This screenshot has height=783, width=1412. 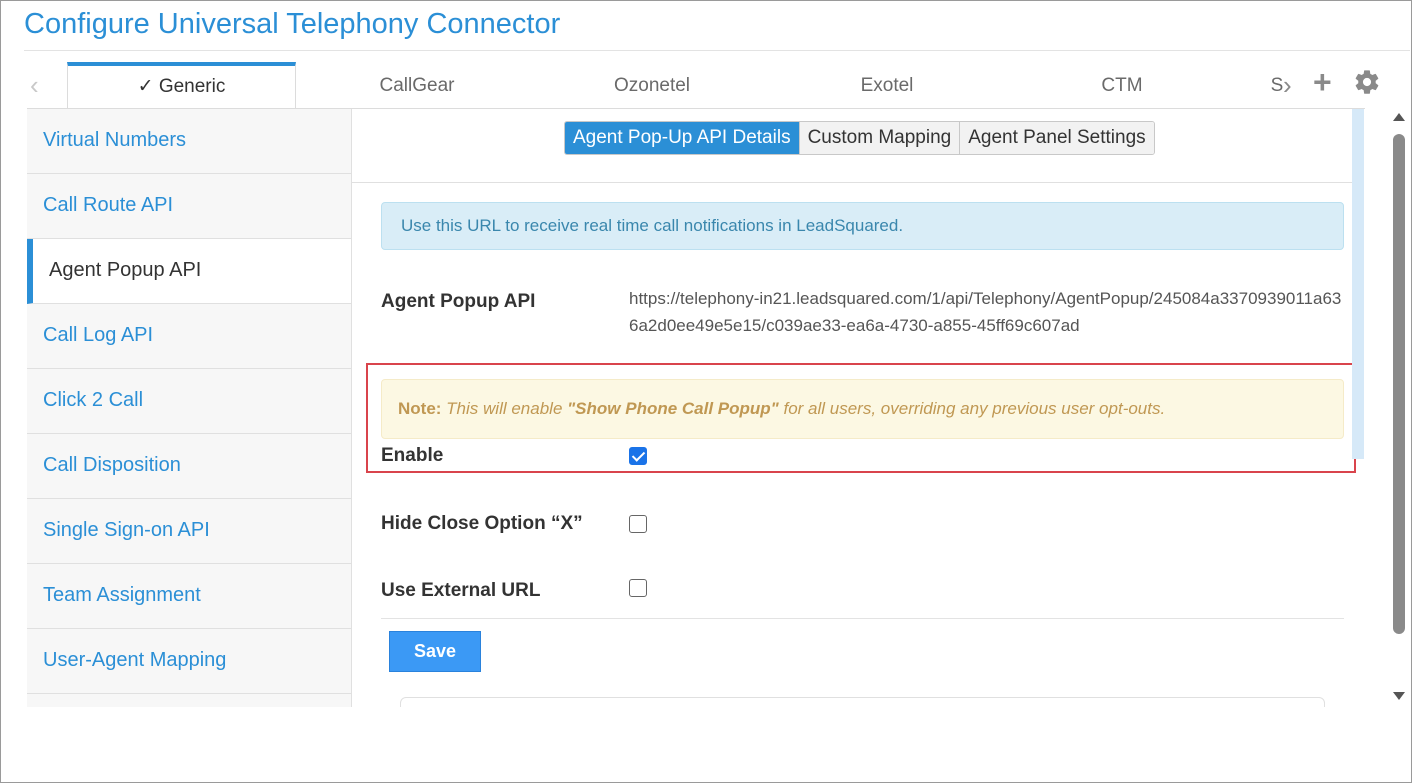 I want to click on enable-label: Enable, so click(x=412, y=455).